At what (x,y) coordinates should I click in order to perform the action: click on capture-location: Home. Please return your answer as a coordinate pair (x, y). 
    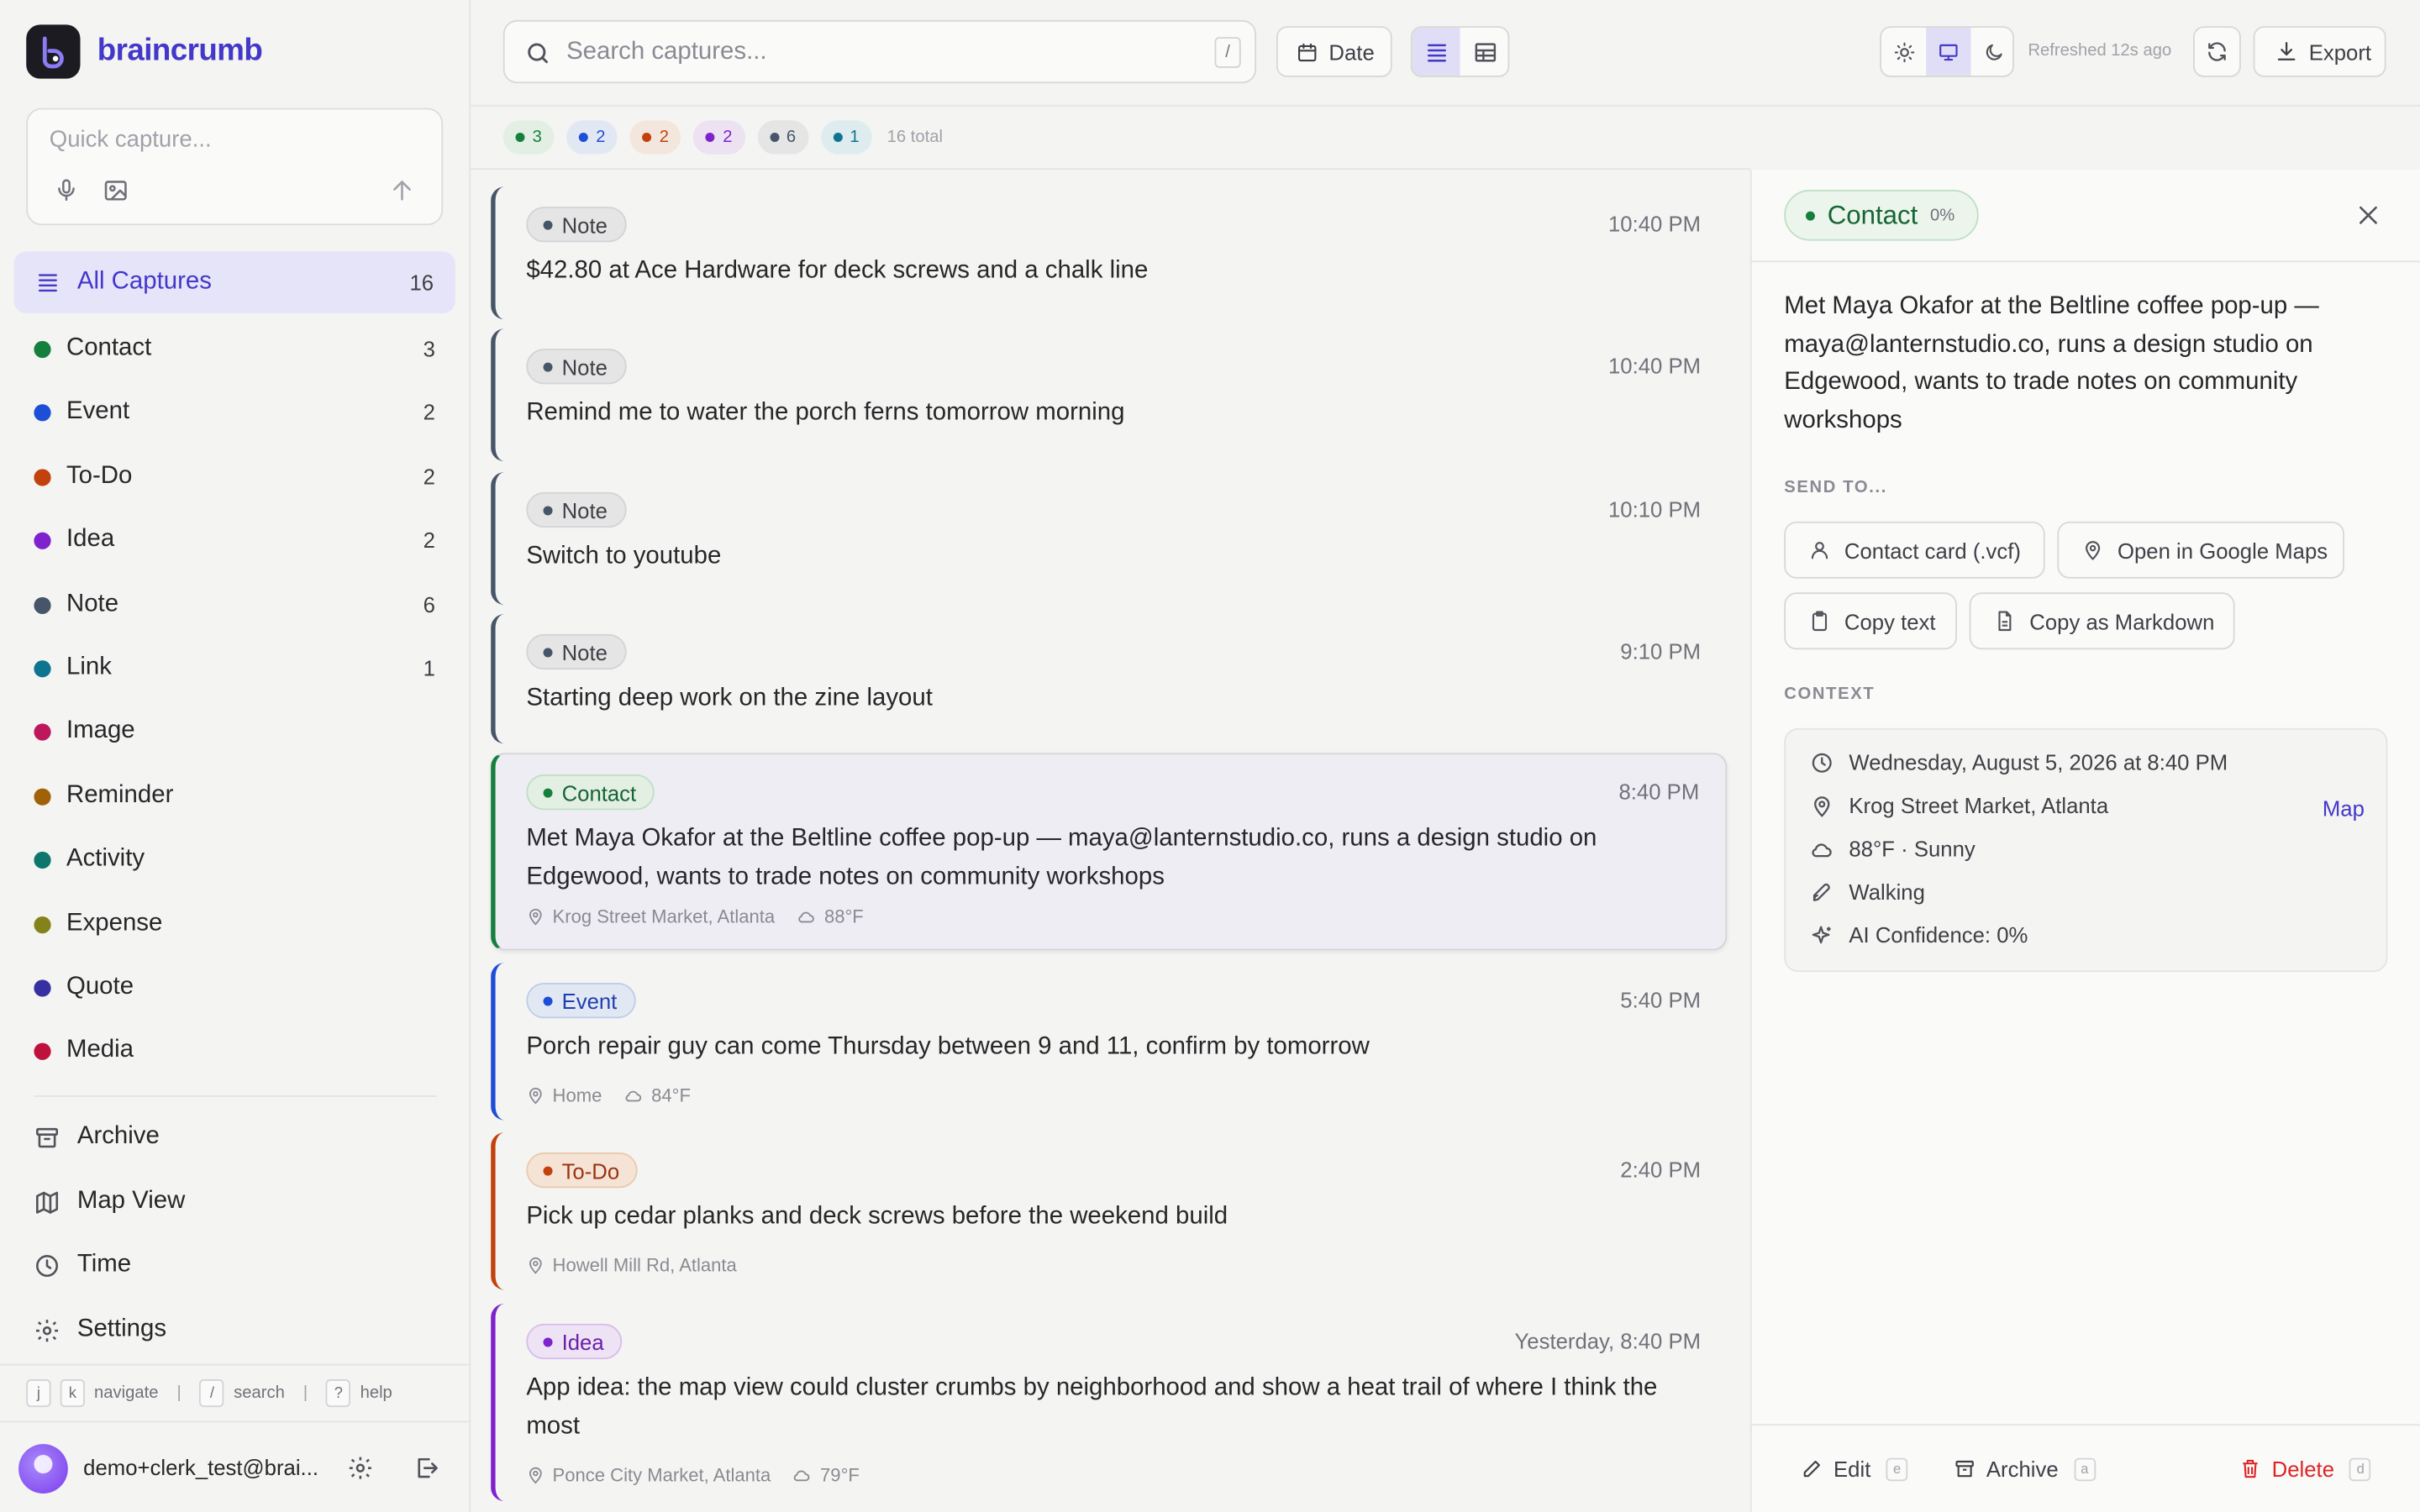
    Looking at the image, I should click on (564, 1095).